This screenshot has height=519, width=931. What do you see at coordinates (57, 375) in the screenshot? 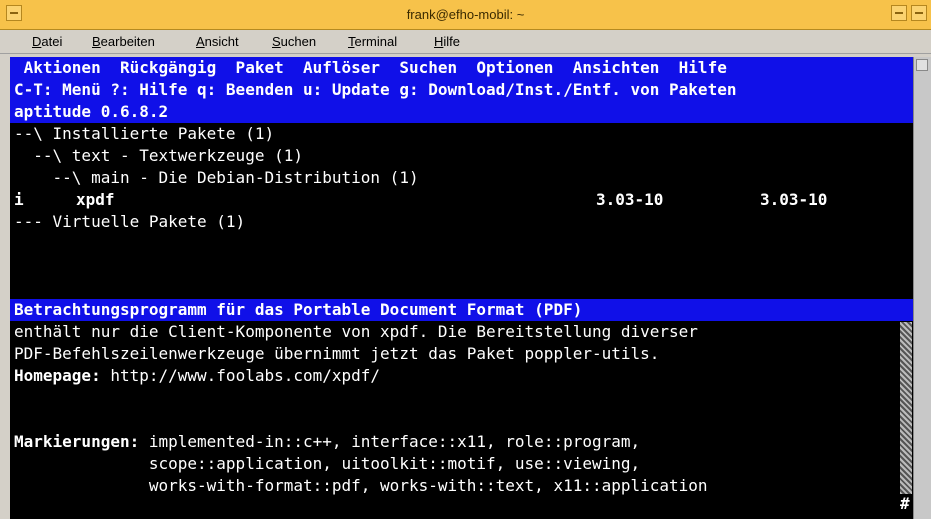
I see `homepage-label: Homepage:` at bounding box center [57, 375].